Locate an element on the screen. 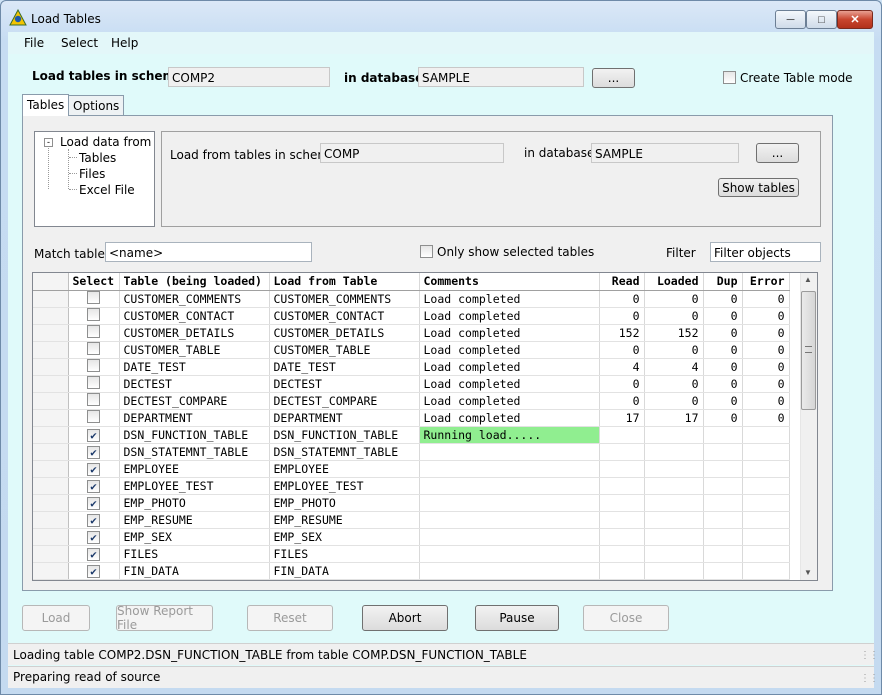 This screenshot has height=695, width=882. cell-from: CUSTOMER_COMMENTS is located at coordinates (344, 299).